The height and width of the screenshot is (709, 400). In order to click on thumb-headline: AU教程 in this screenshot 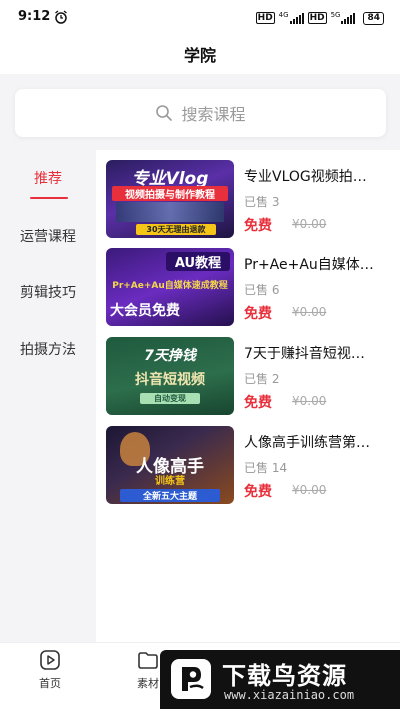, I will do `click(198, 261)`.